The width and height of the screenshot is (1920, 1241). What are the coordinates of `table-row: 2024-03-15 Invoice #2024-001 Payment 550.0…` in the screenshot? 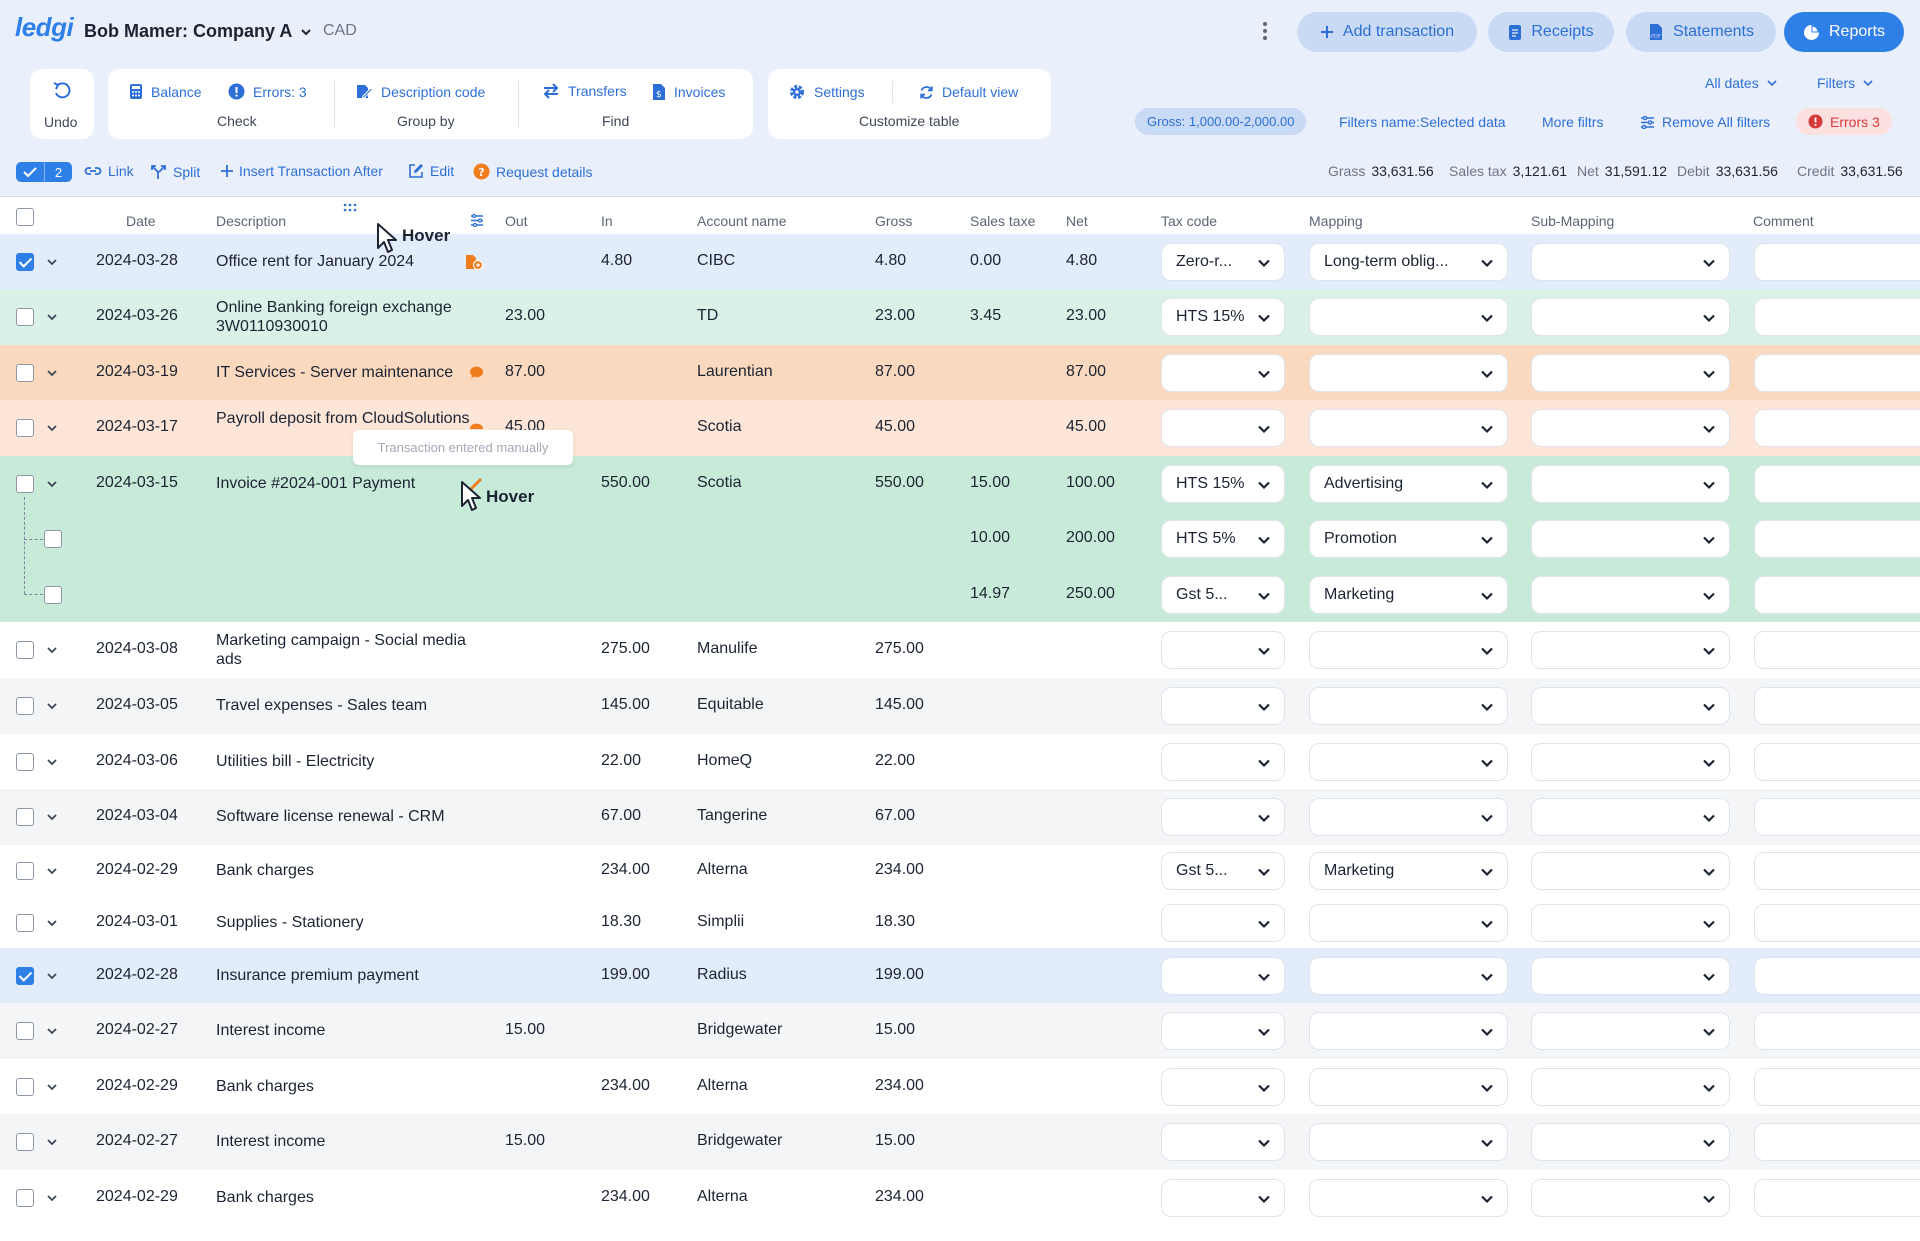 It's located at (960, 483).